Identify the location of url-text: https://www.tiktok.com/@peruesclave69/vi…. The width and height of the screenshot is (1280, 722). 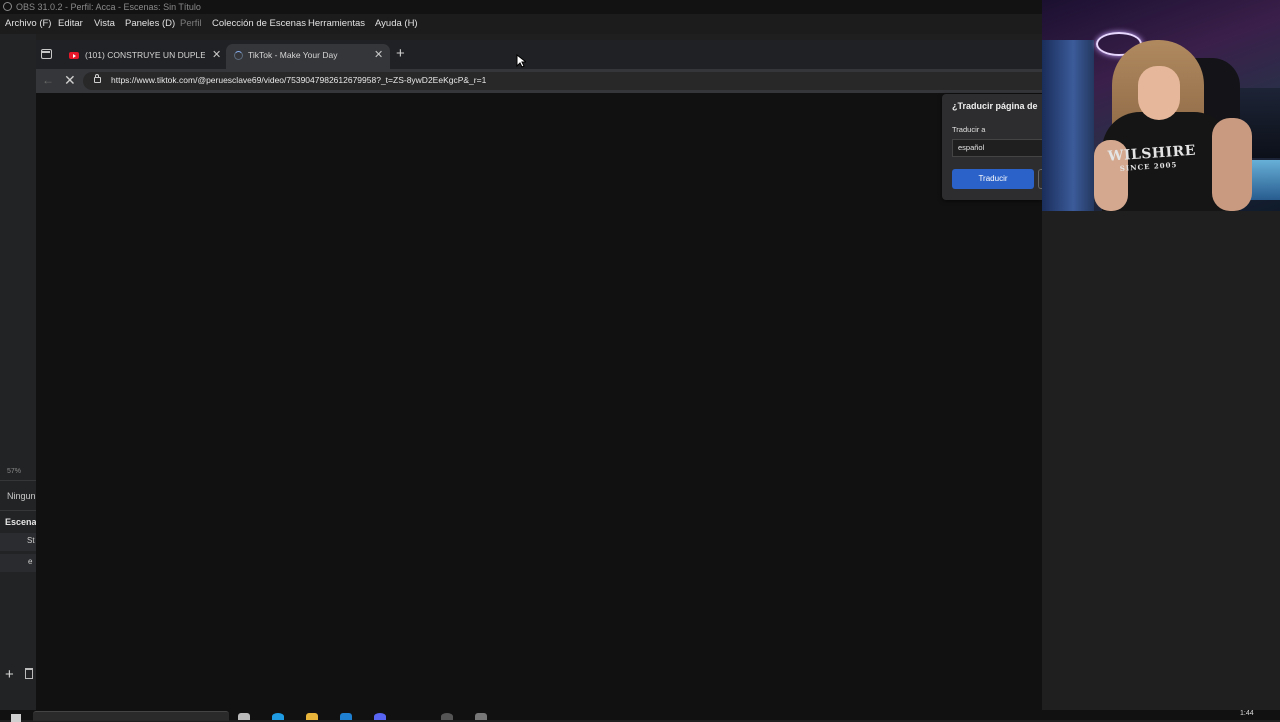
(298, 80).